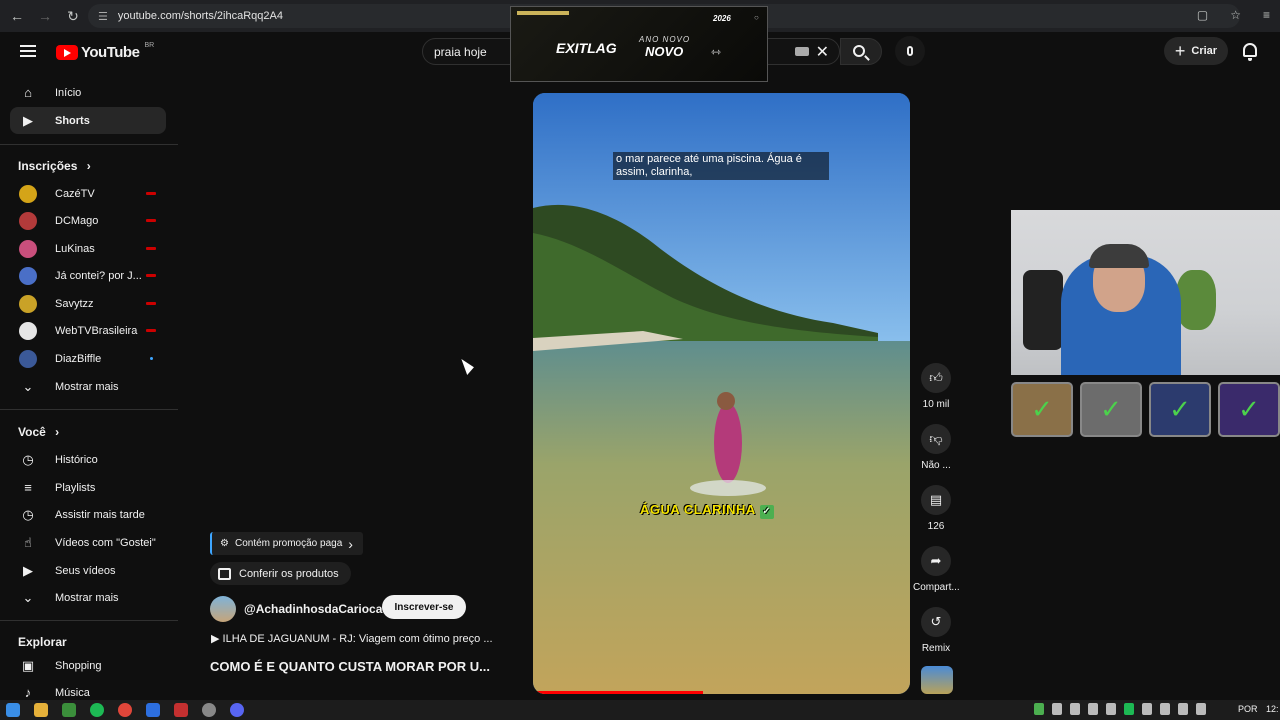 The width and height of the screenshot is (1280, 720). What do you see at coordinates (28, 51) in the screenshot?
I see `menu-icon` at bounding box center [28, 51].